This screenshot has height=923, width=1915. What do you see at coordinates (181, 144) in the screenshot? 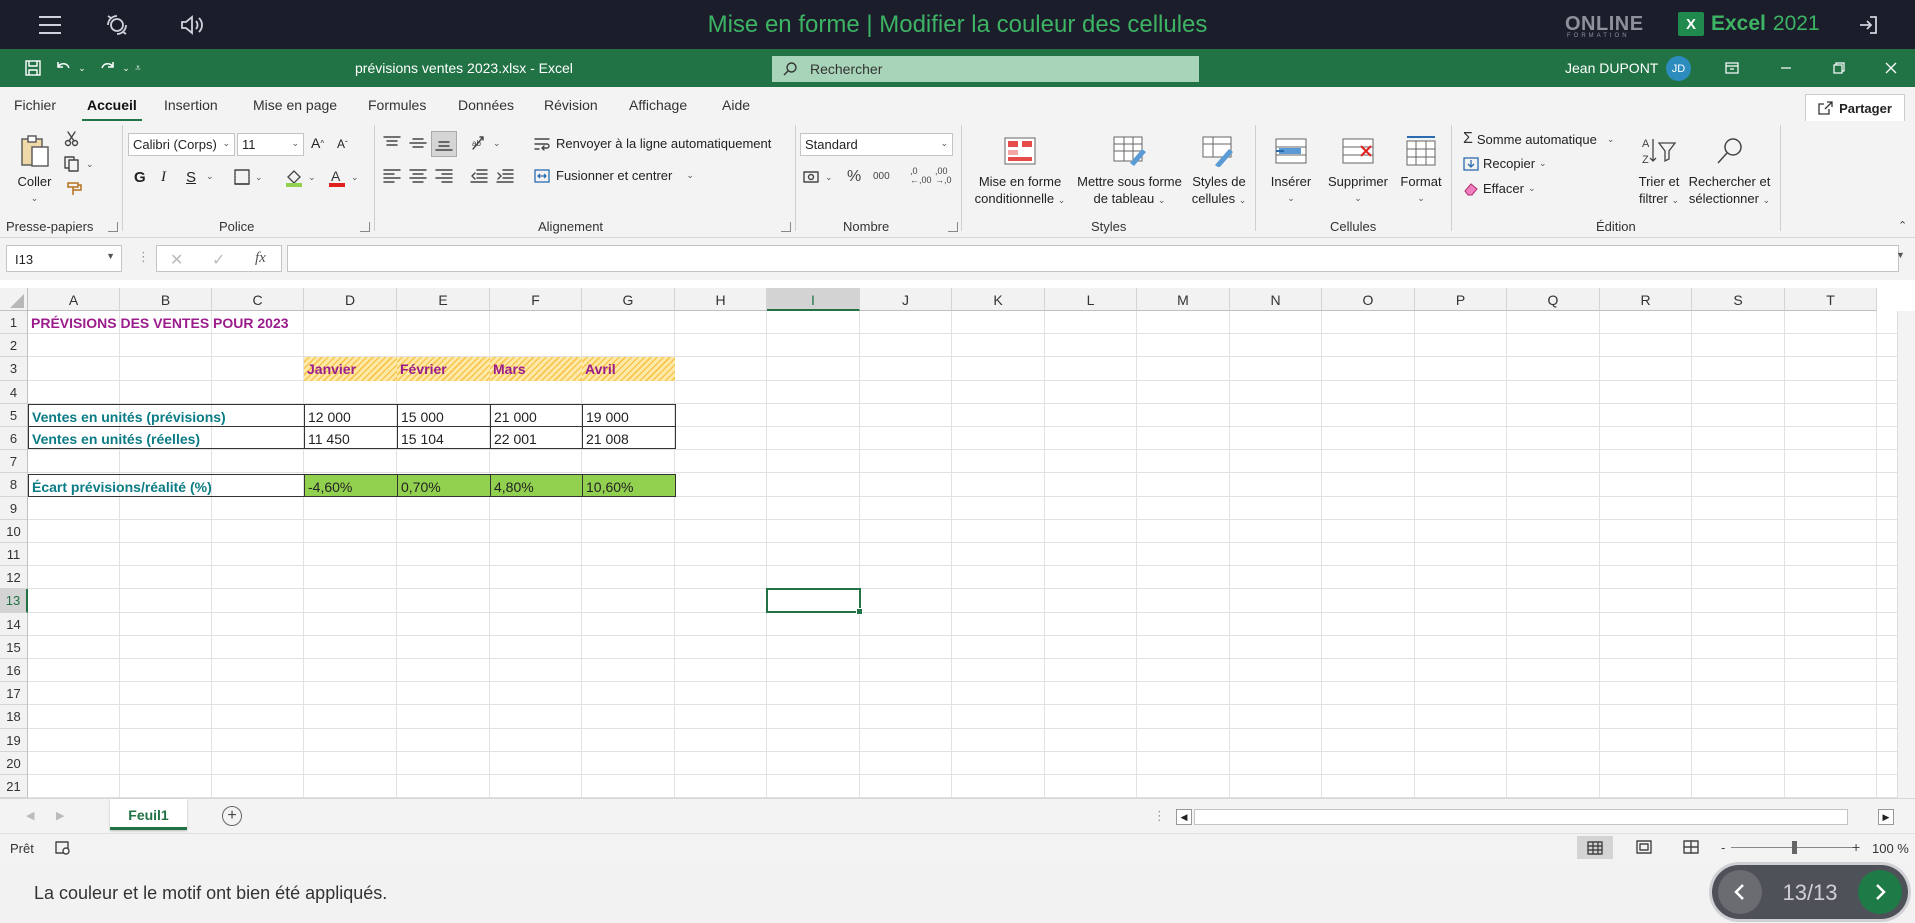
I see `font-name-select: Calibri (Corps) ⌄` at bounding box center [181, 144].